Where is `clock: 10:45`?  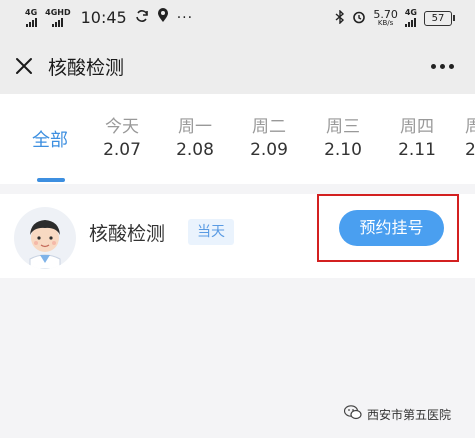
clock: 10:45 is located at coordinates (103, 17).